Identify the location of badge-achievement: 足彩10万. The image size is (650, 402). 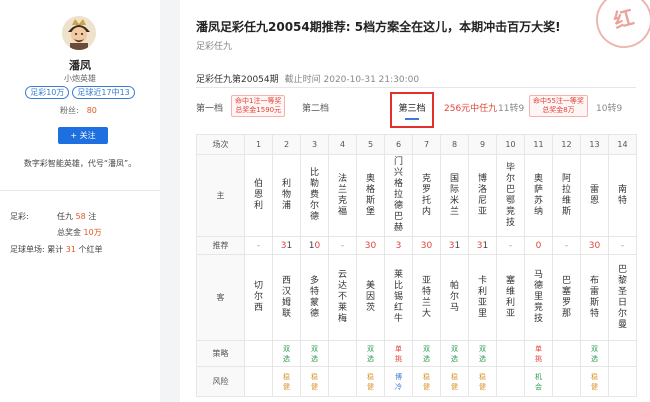
(47, 92).